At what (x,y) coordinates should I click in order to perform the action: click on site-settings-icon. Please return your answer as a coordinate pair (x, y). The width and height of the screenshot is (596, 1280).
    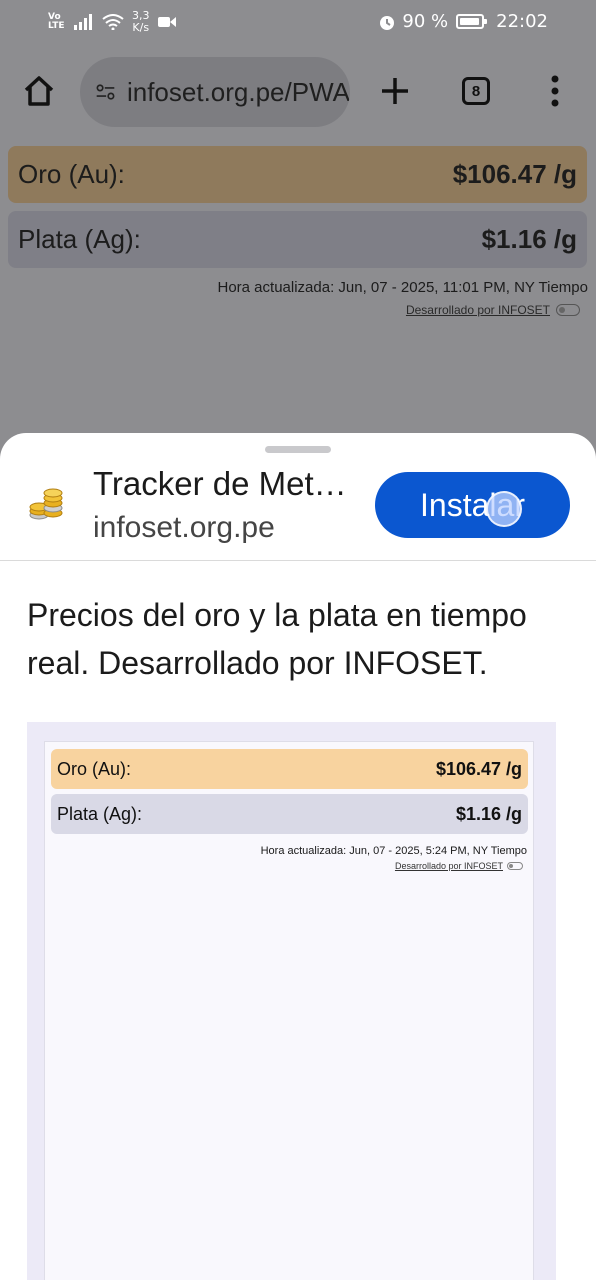
    Looking at the image, I should click on (105, 92).